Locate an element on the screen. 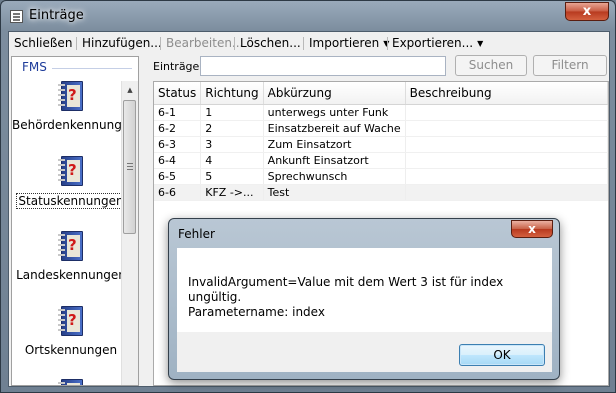  scrollbar-thumb is located at coordinates (129, 167).